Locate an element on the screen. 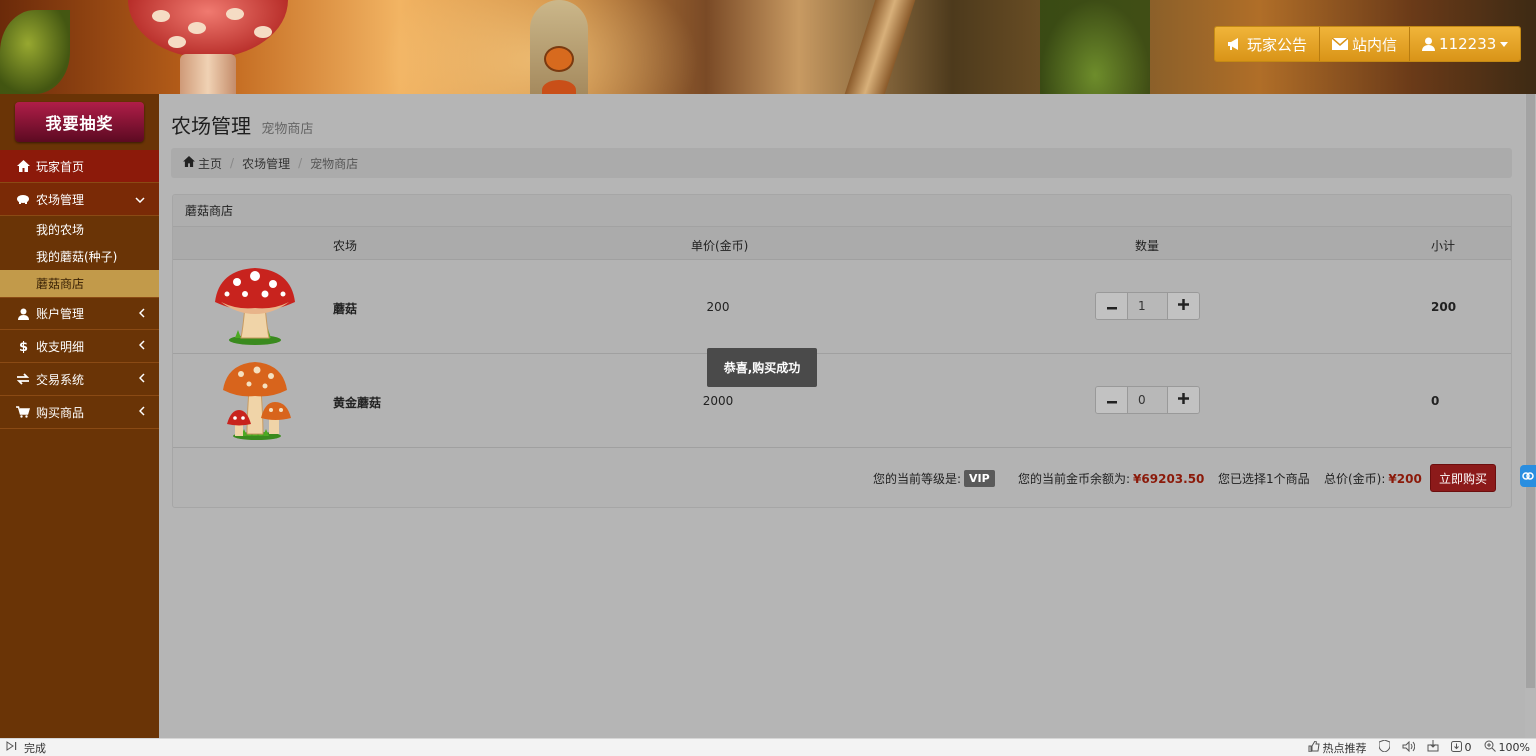 The image size is (1536, 756). col-price: 单价(金币) is located at coordinates (720, 246).